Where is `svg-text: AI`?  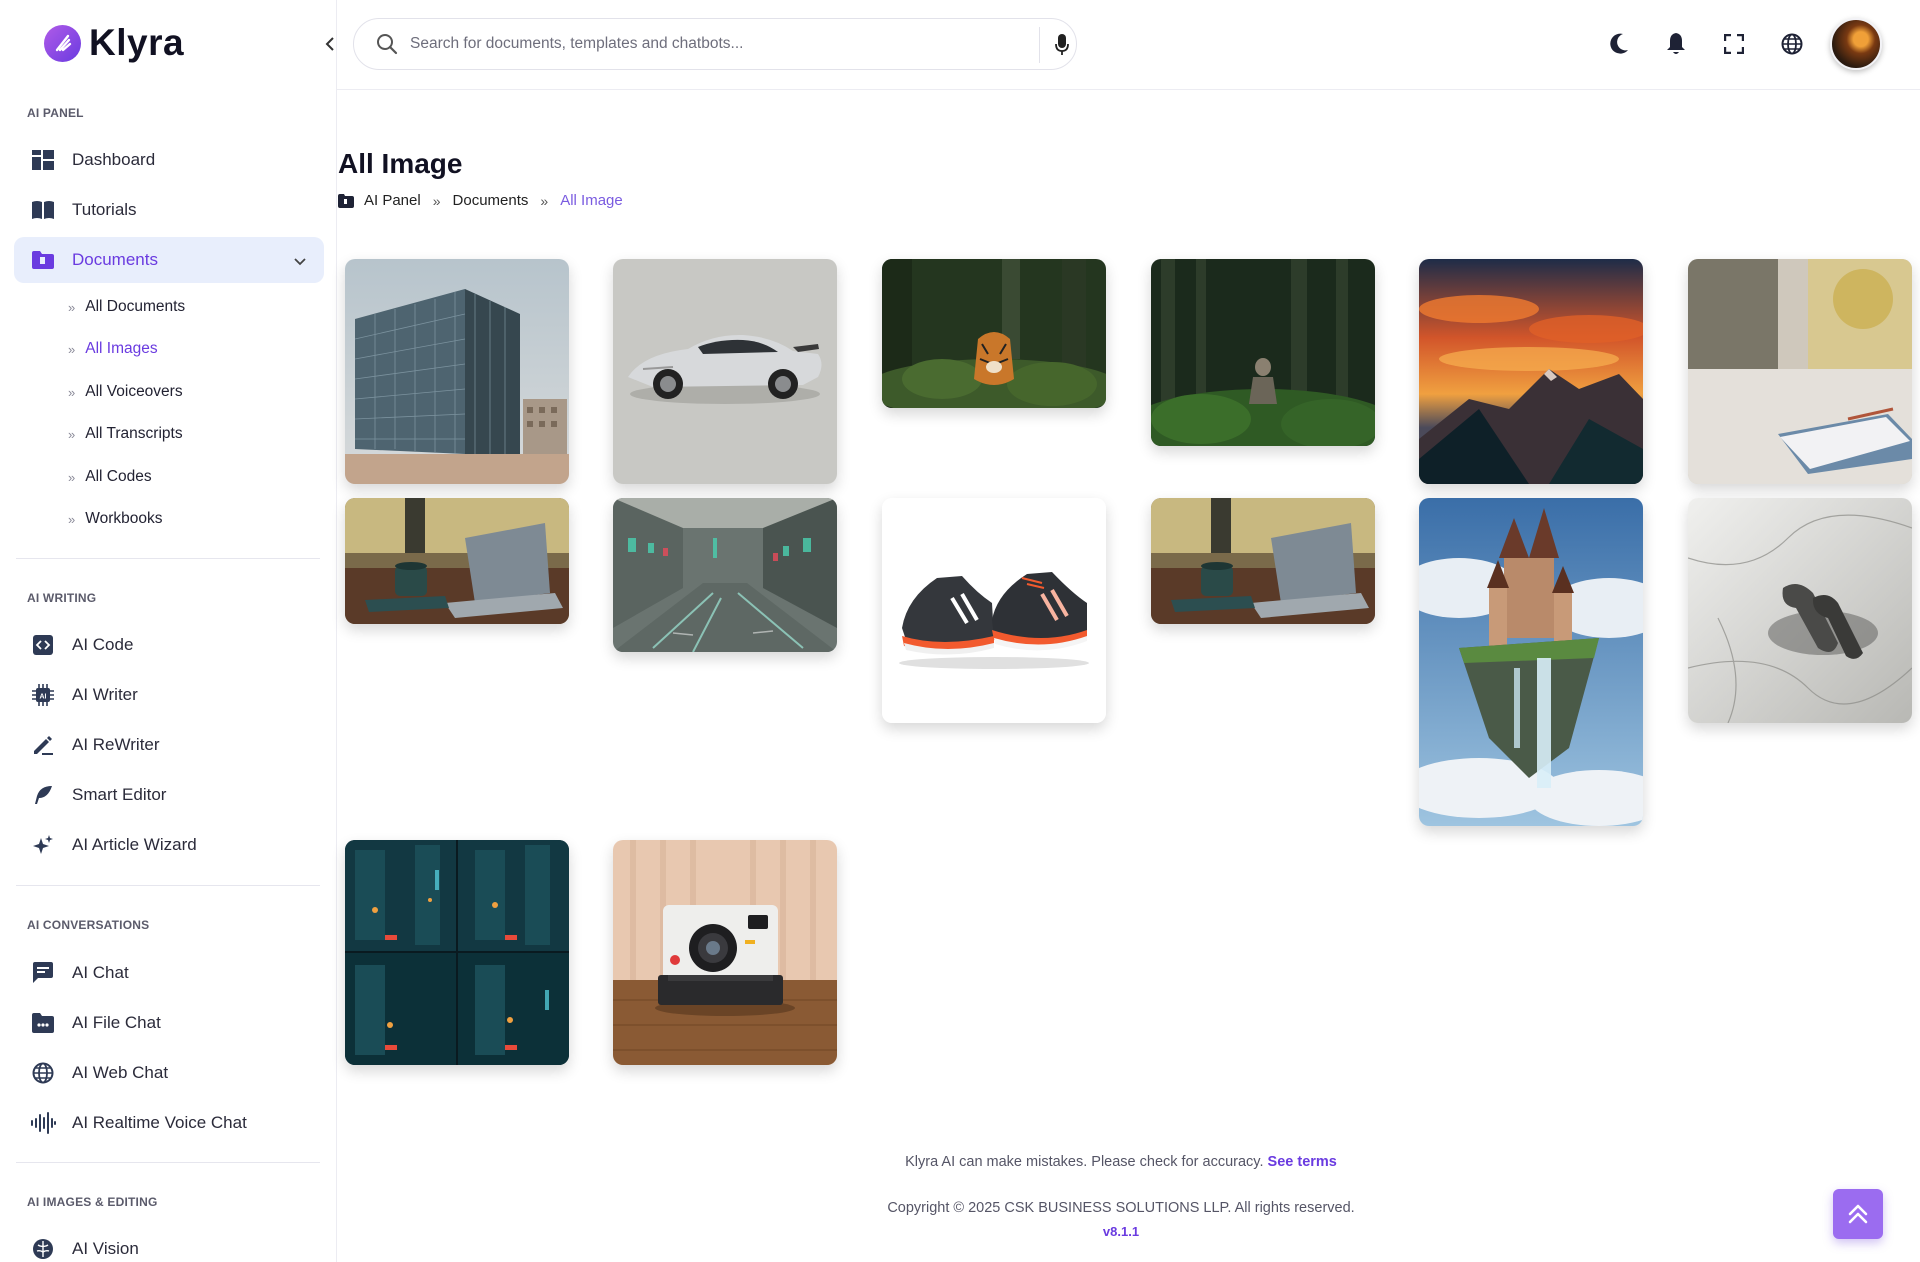
svg-text: AI is located at coordinates (43, 697).